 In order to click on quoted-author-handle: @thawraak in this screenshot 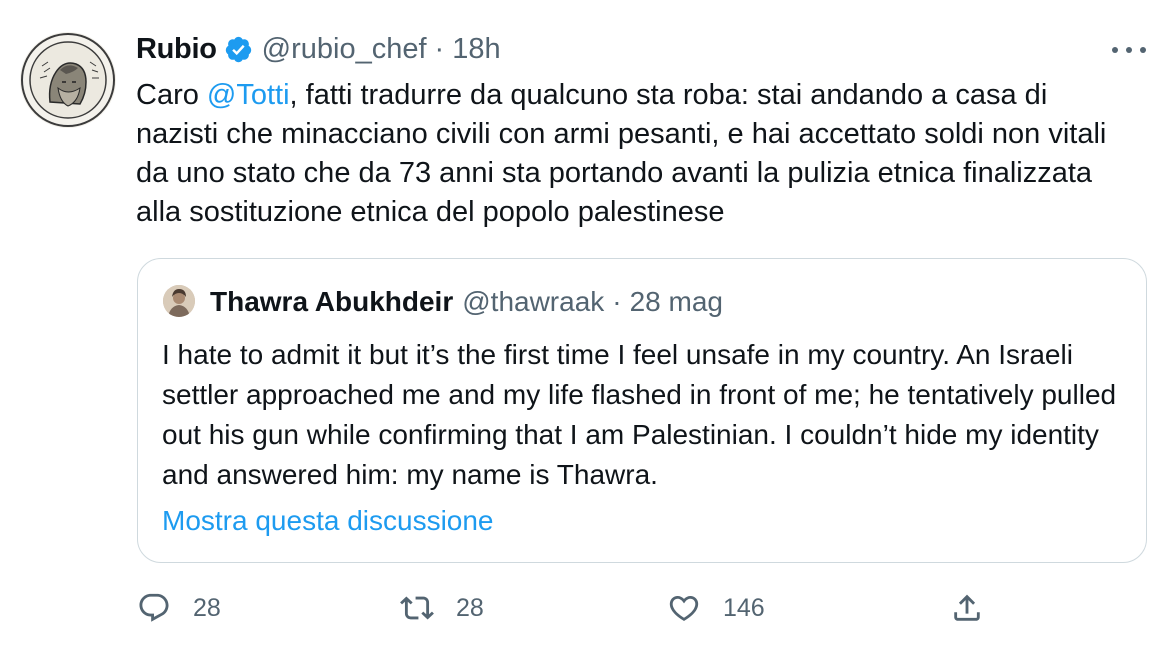, I will do `click(533, 302)`.